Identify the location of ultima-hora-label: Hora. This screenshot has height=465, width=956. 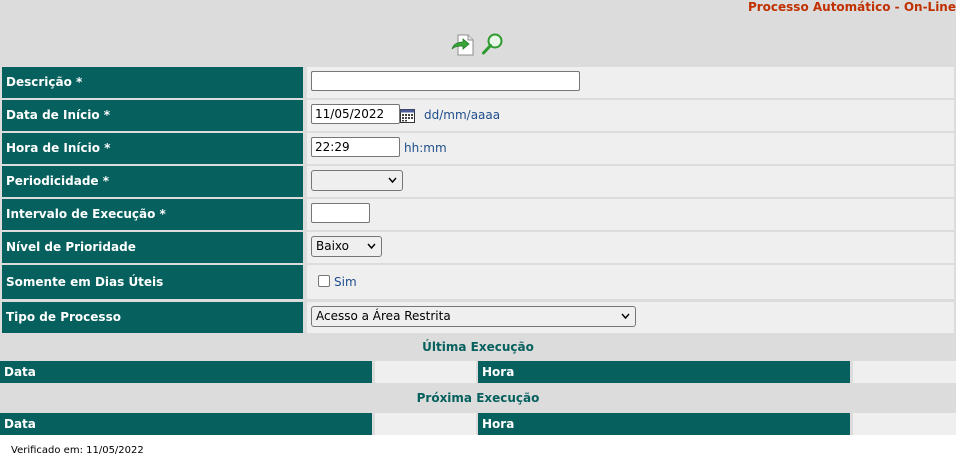
(664, 372).